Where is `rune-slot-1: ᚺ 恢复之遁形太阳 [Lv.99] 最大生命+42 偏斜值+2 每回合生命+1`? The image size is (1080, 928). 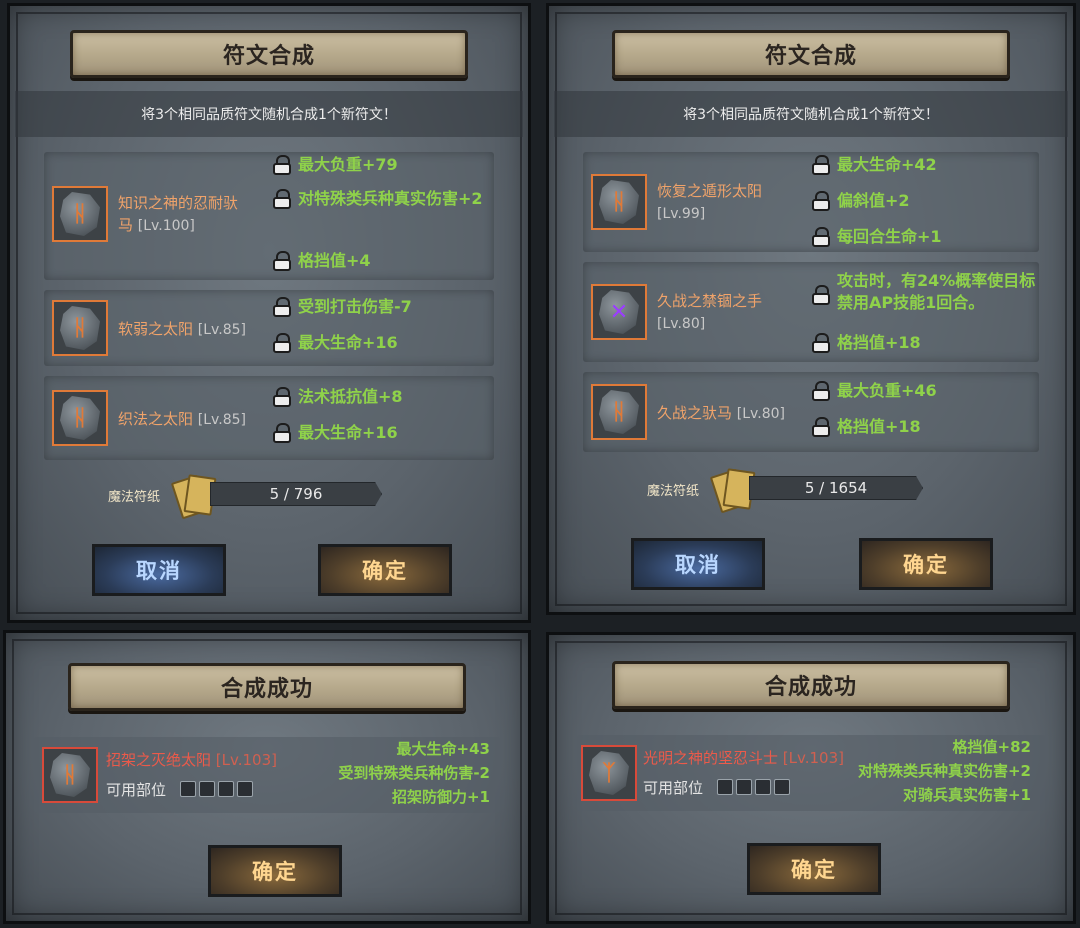
rune-slot-1: ᚺ 恢复之遁形太阳 [Lv.99] 最大生命+42 偏斜值+2 每回合生命+1 is located at coordinates (811, 202).